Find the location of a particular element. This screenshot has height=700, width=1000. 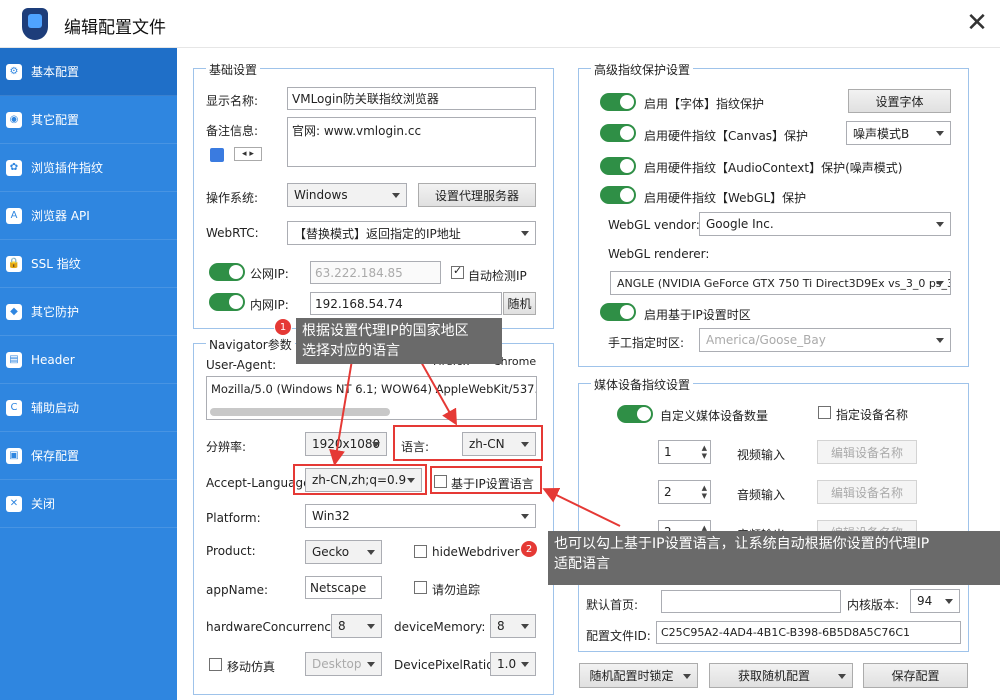

audio-protection-toggle is located at coordinates (618, 166).